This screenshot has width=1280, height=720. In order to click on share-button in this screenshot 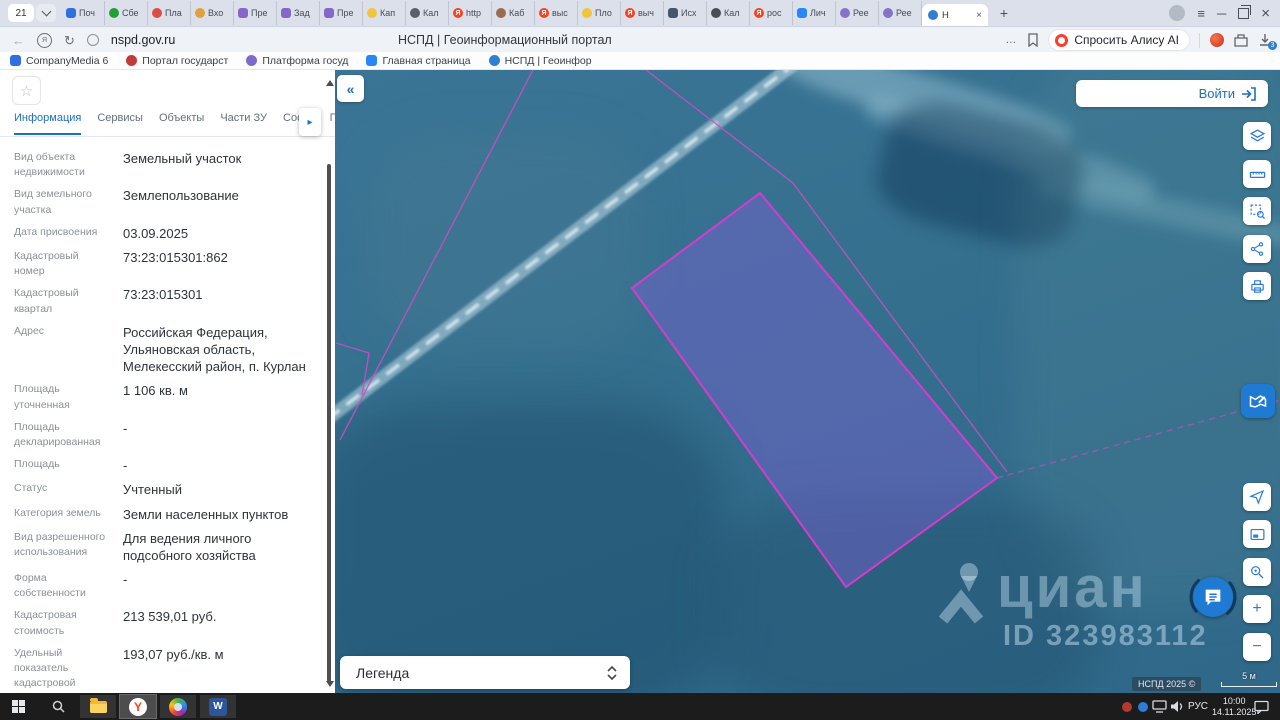, I will do `click(1257, 249)`.